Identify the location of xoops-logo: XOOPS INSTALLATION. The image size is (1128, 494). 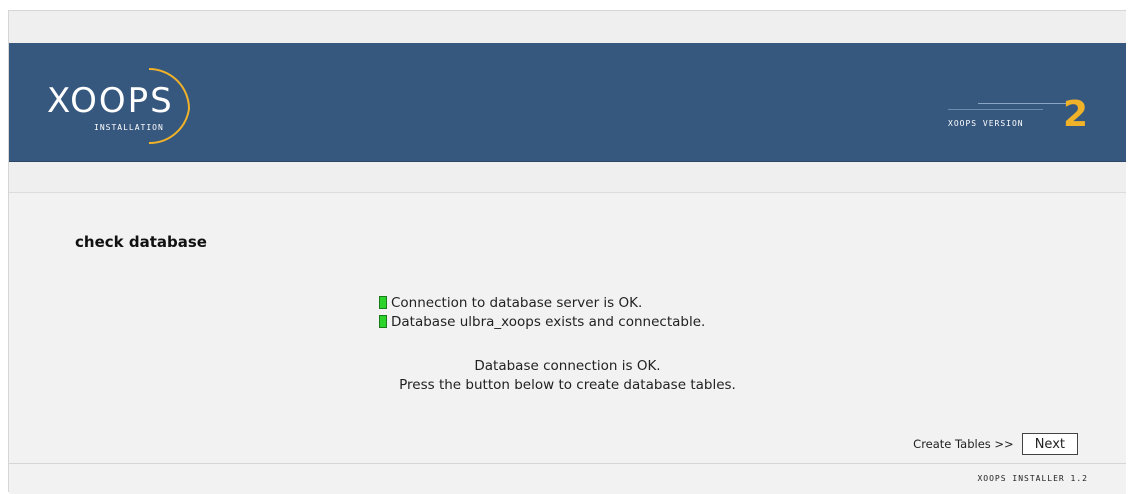
(139, 102).